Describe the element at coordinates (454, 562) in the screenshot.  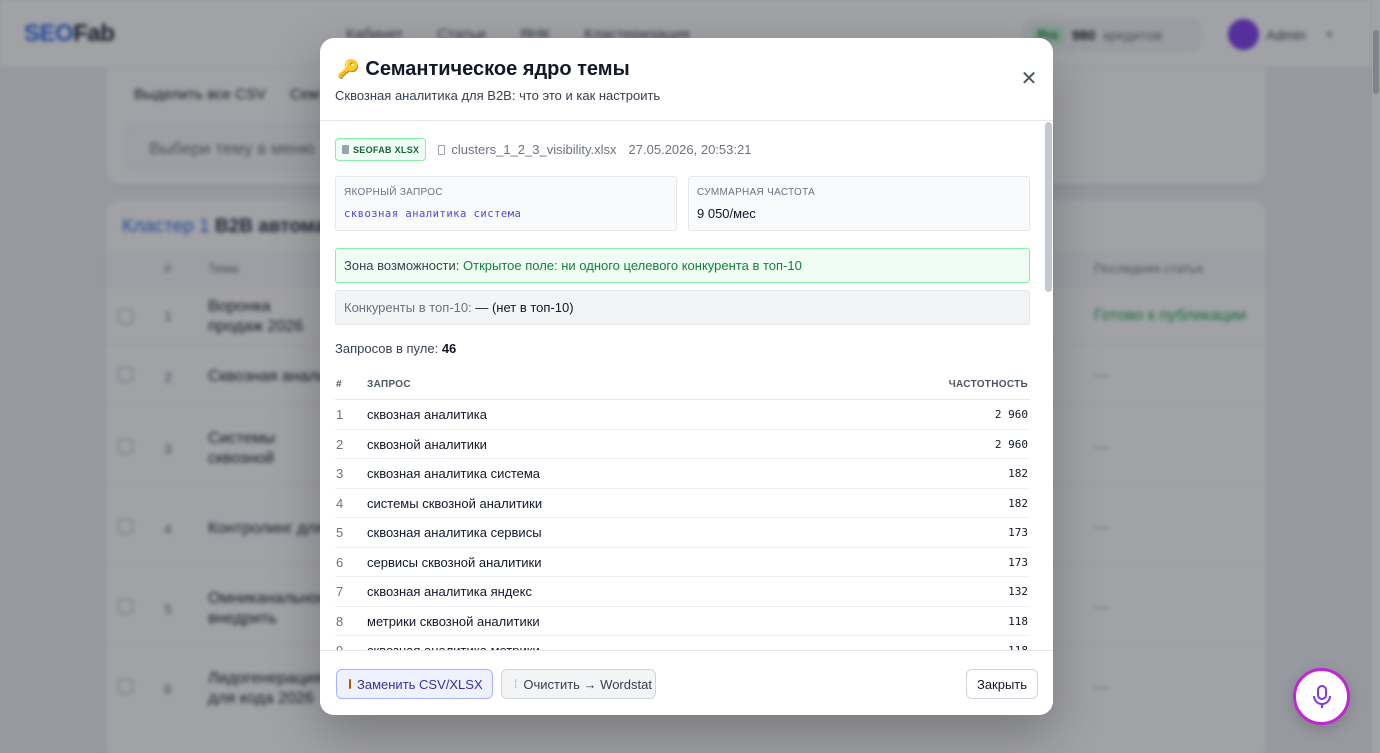
I see `query-text: сервисы сквозной аналитики` at that location.